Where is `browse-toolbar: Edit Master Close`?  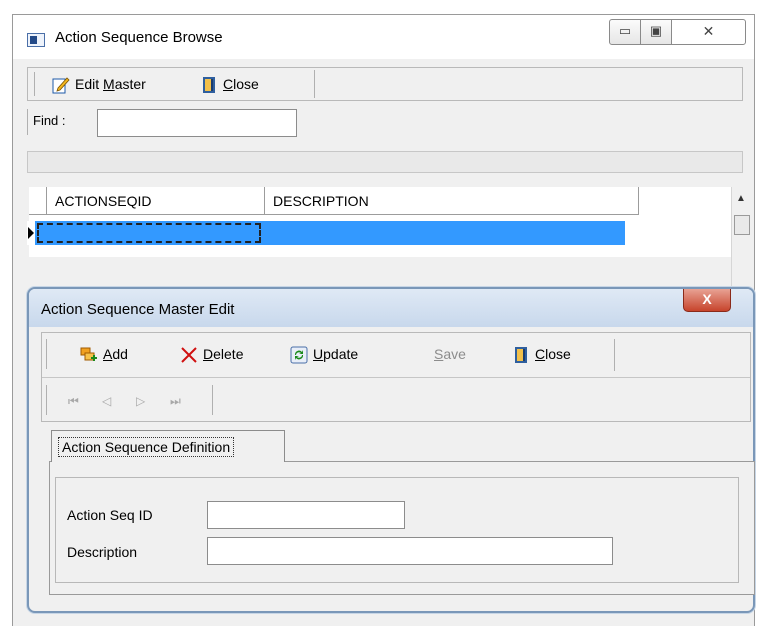 browse-toolbar: Edit Master Close is located at coordinates (385, 84).